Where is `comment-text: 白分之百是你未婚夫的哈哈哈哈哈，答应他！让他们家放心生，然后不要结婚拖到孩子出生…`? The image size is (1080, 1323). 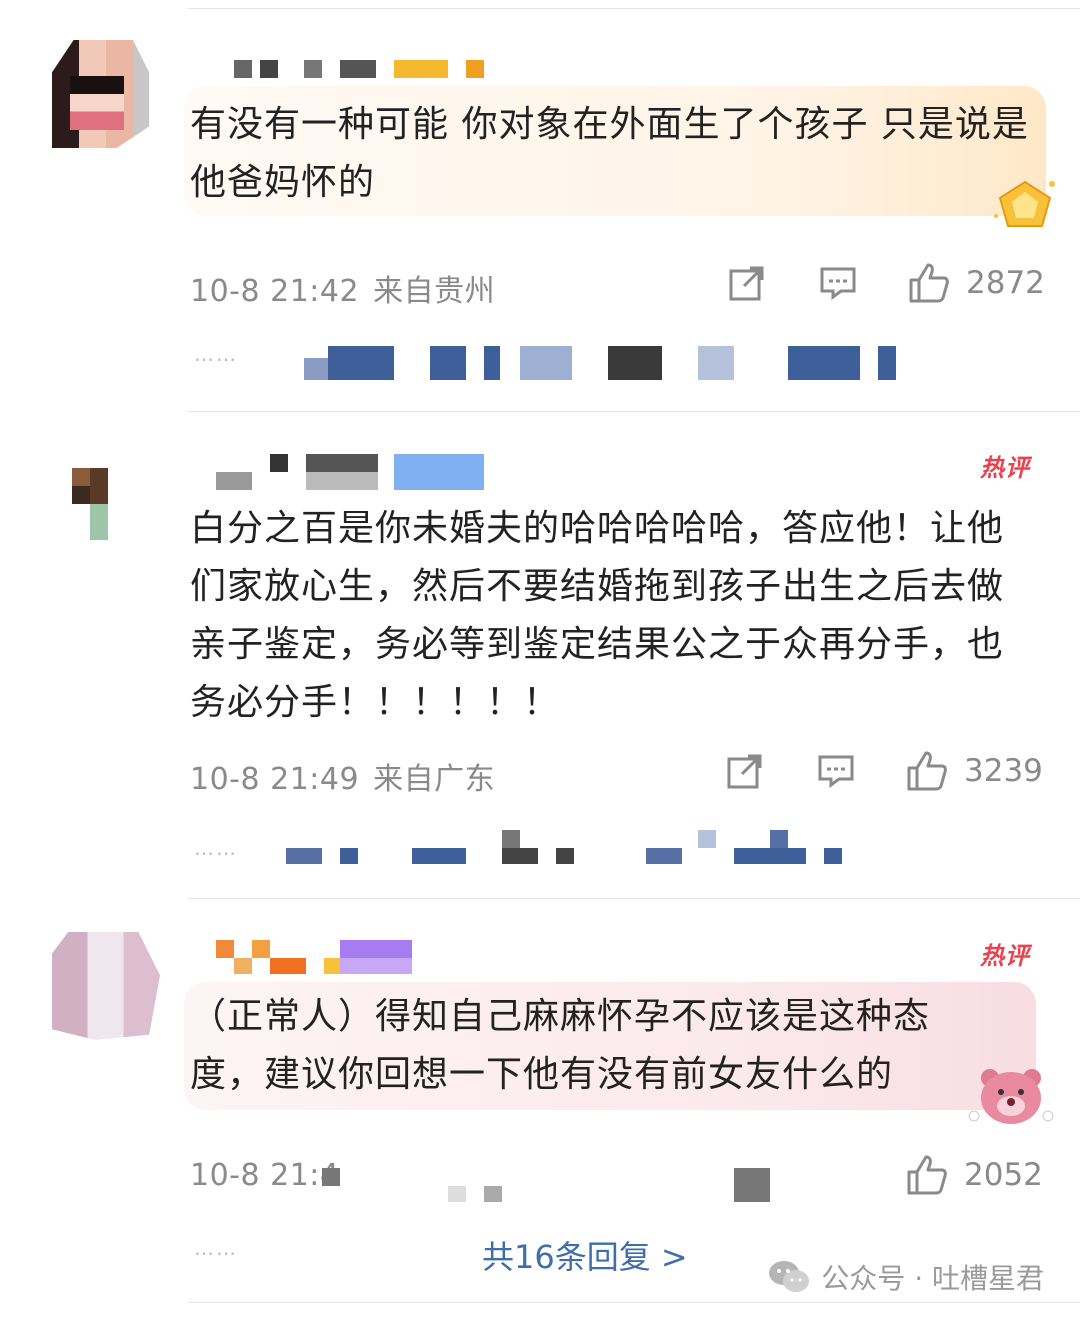
comment-text: 白分之百是你未婚夫的哈哈哈哈哈，答应他！让他们家放心生，然后不要结婚拖到孩子出生… is located at coordinates (597, 615).